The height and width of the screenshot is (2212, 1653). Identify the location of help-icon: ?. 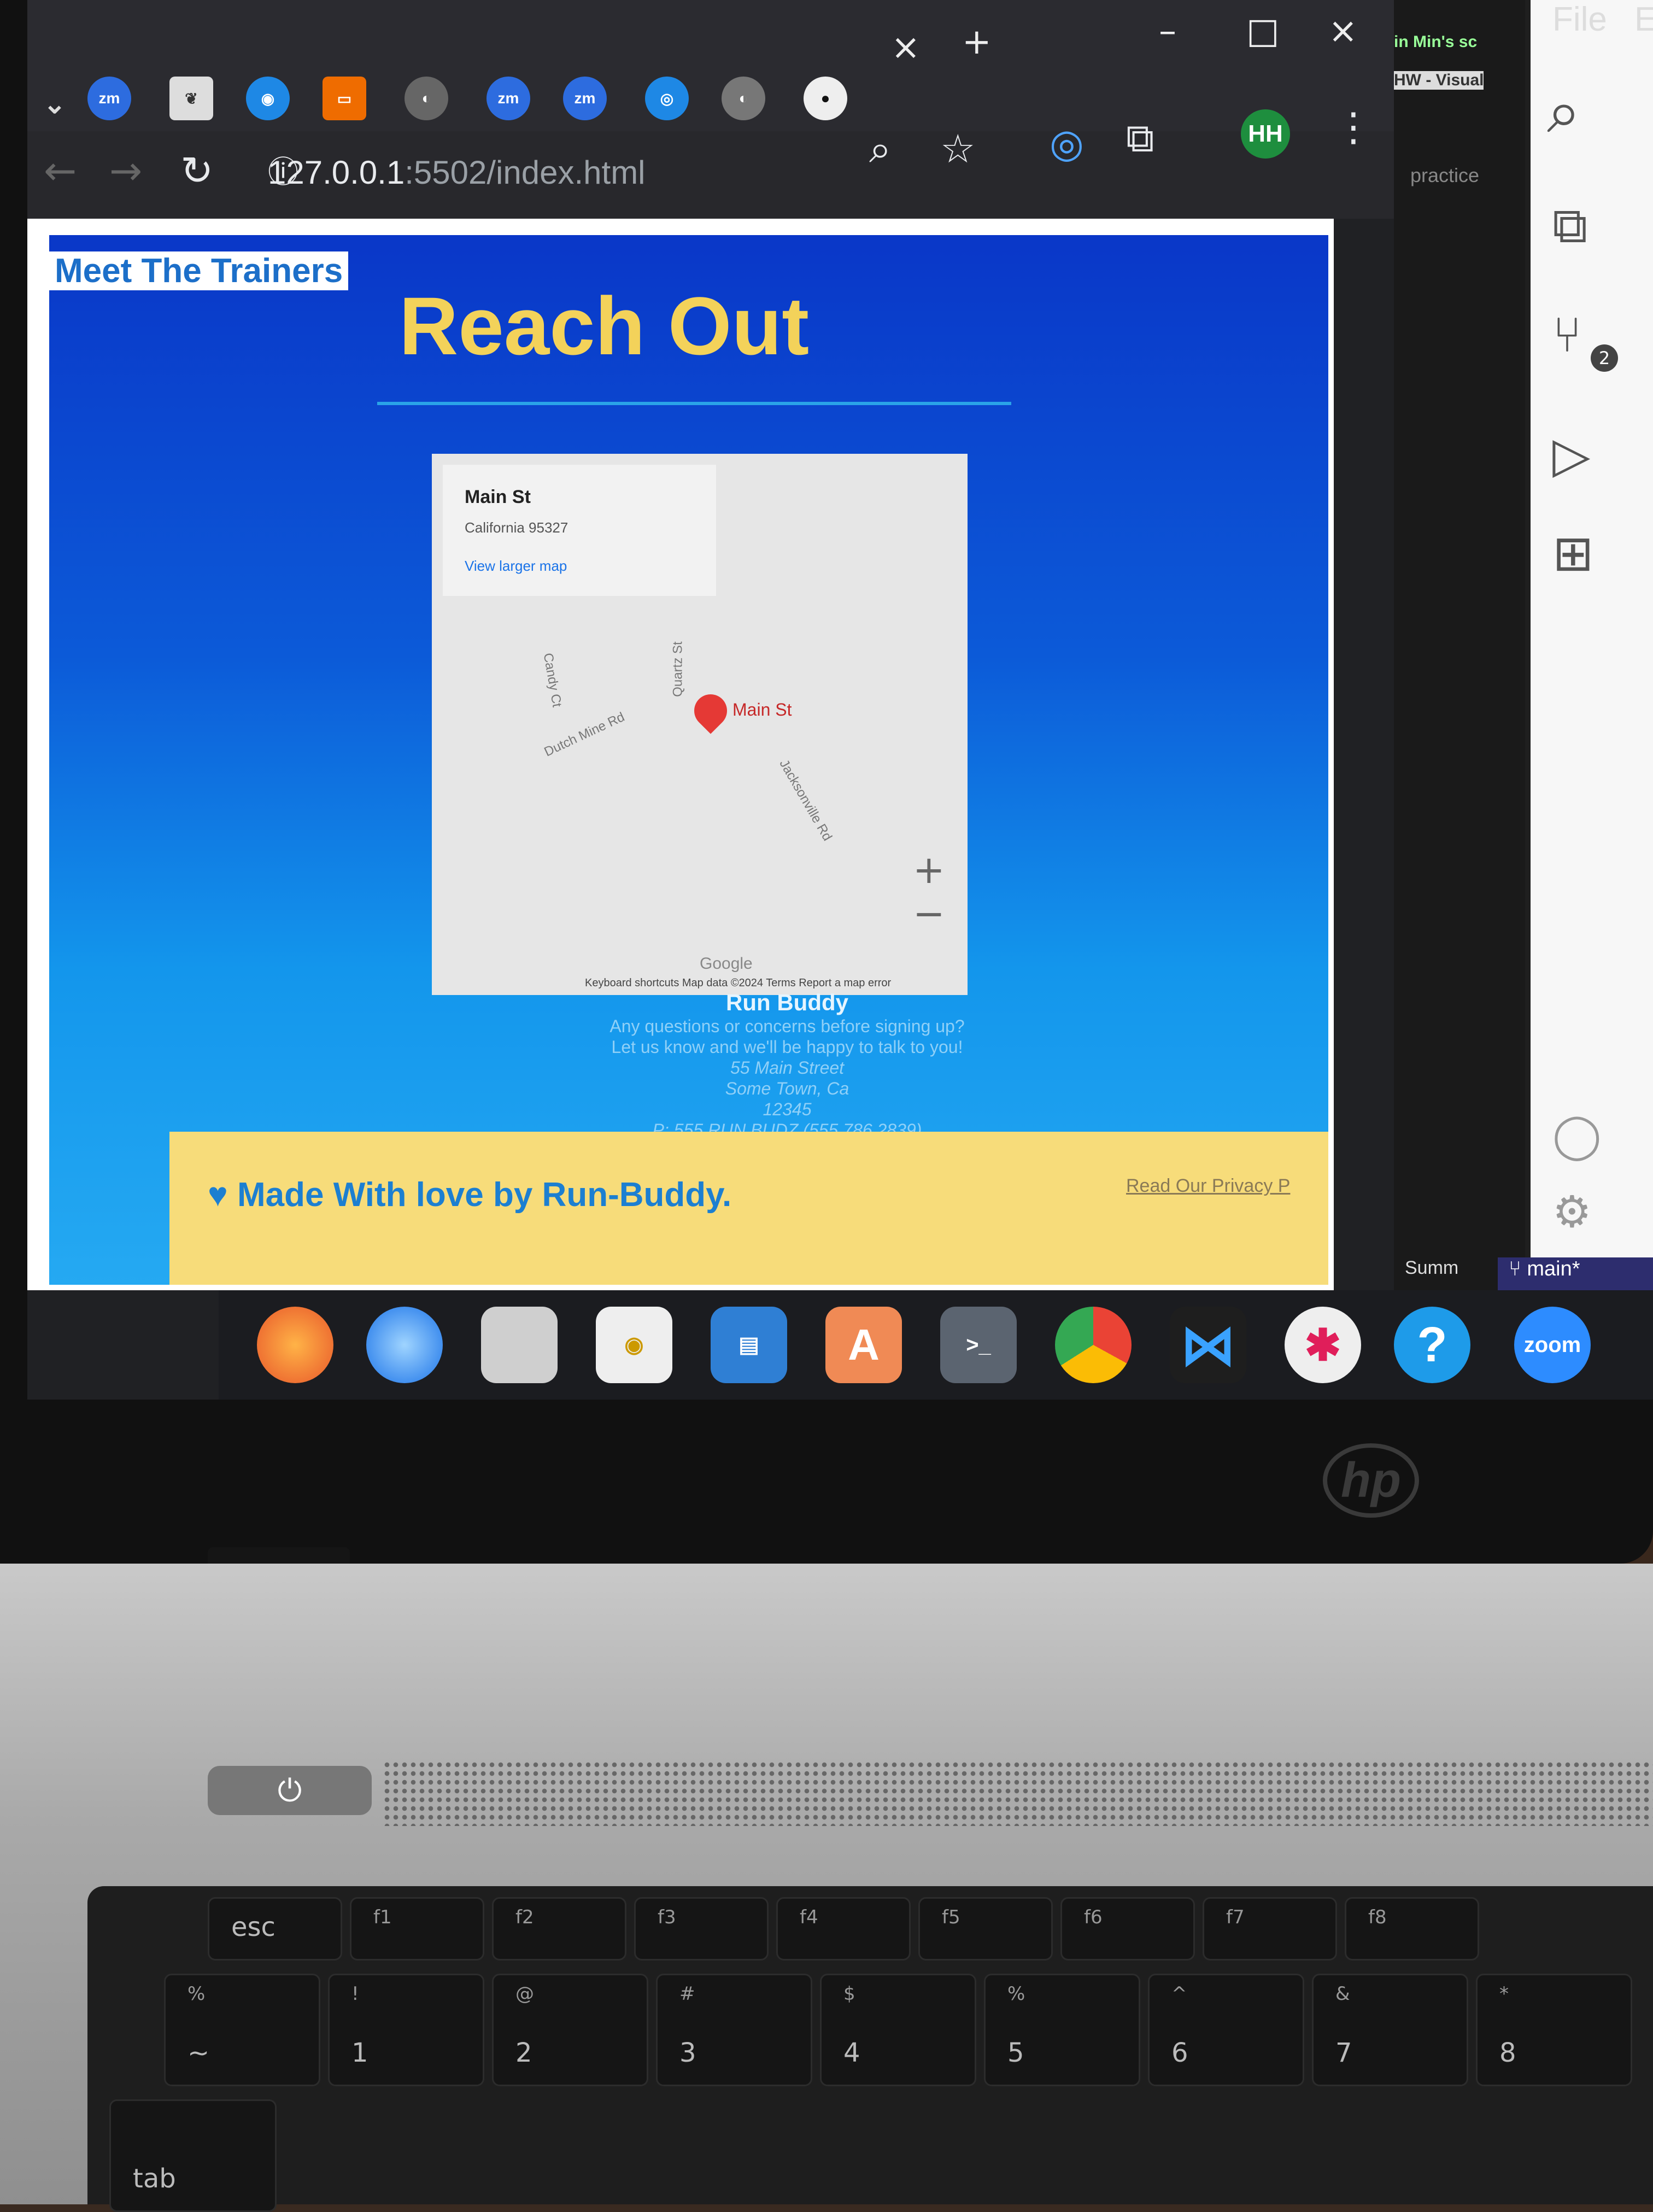
(1432, 1345).